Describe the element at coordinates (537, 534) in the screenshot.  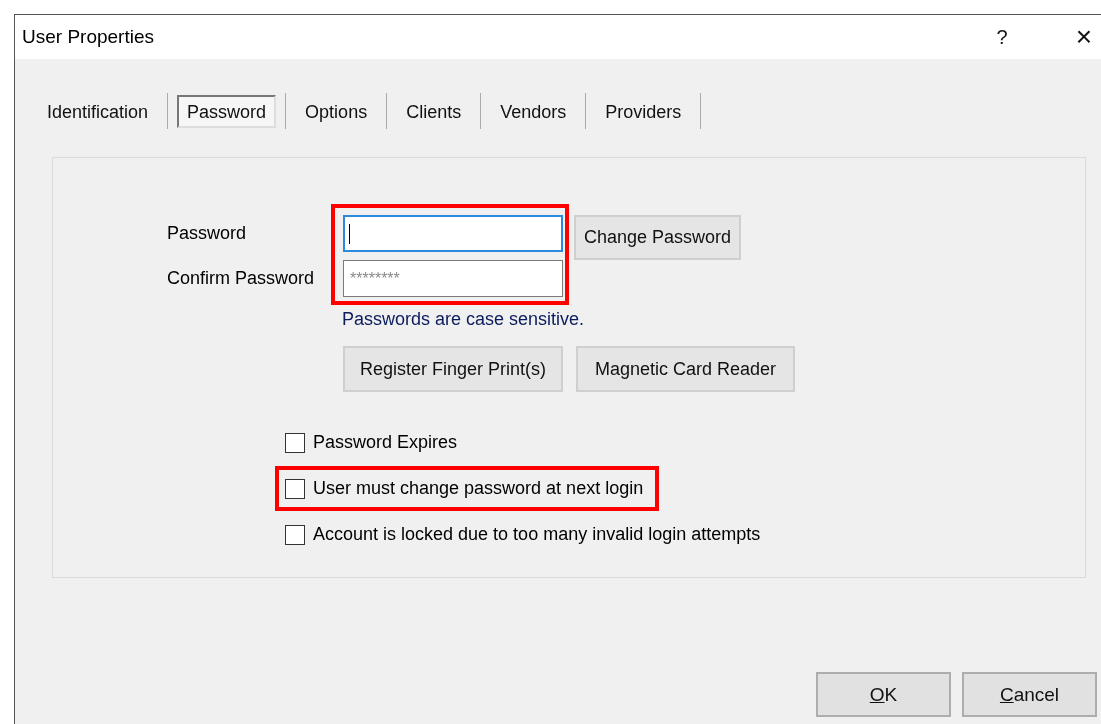
I see `checkbox-label: Account is locked due to too many invalid login attempts` at that location.